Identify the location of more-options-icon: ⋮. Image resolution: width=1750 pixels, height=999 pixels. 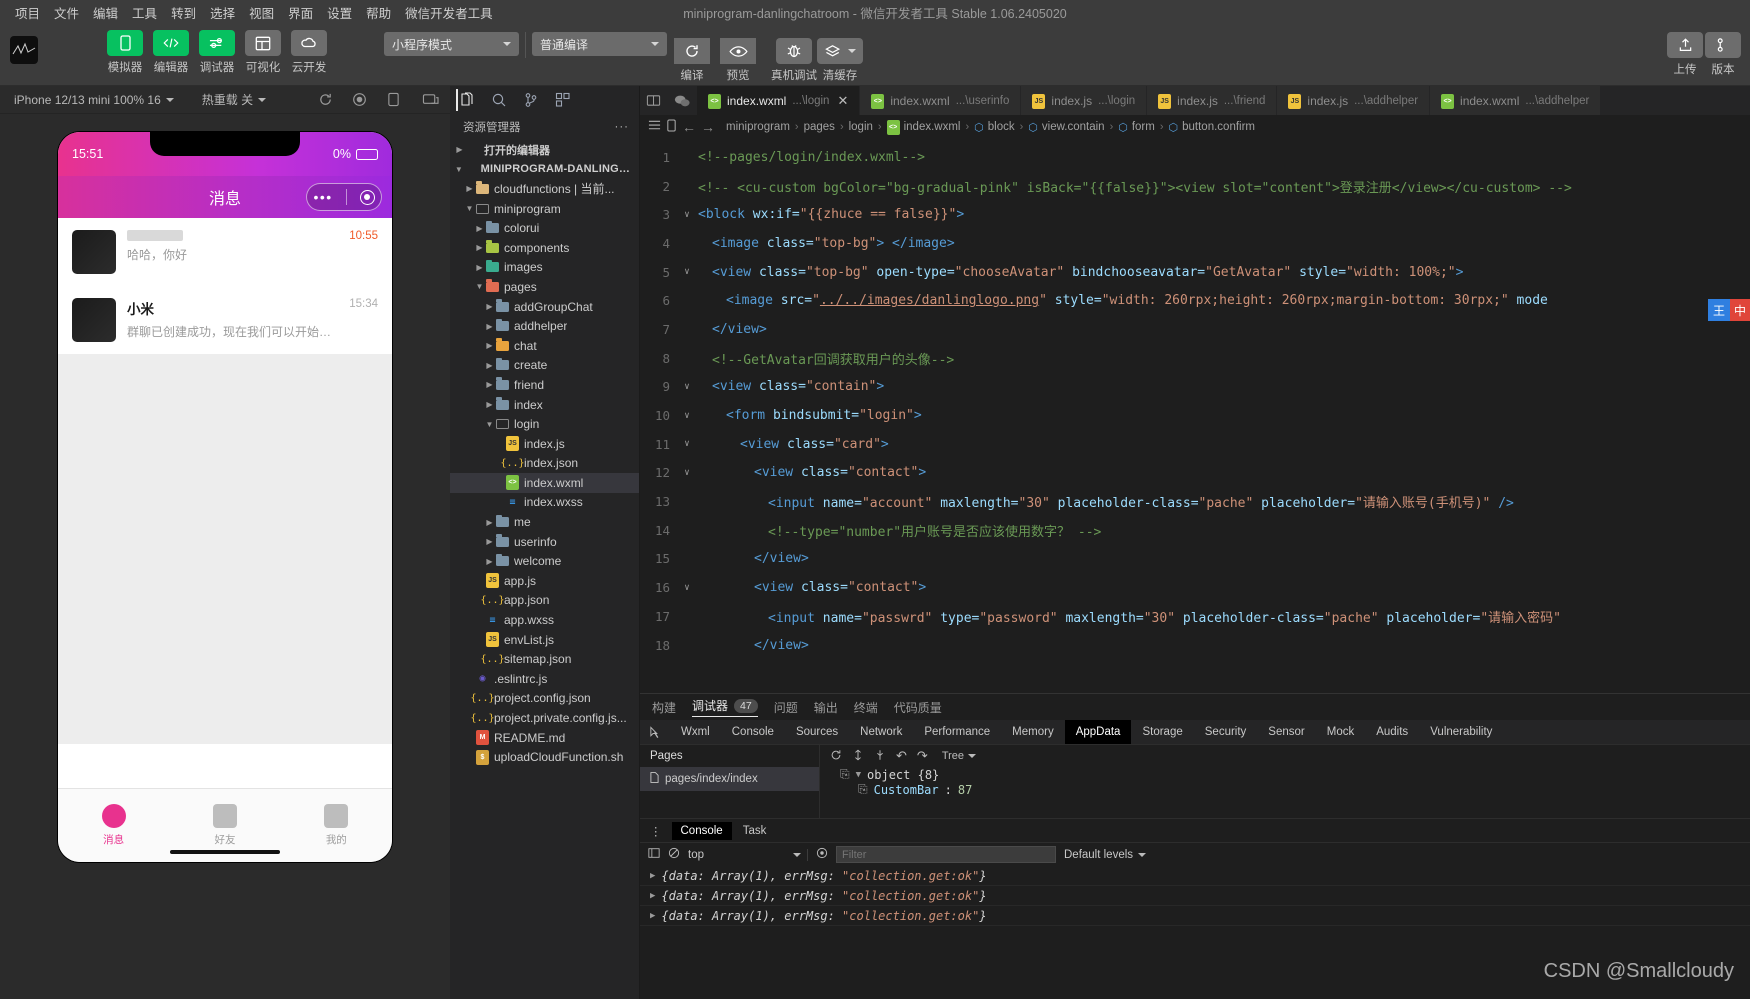
(656, 831).